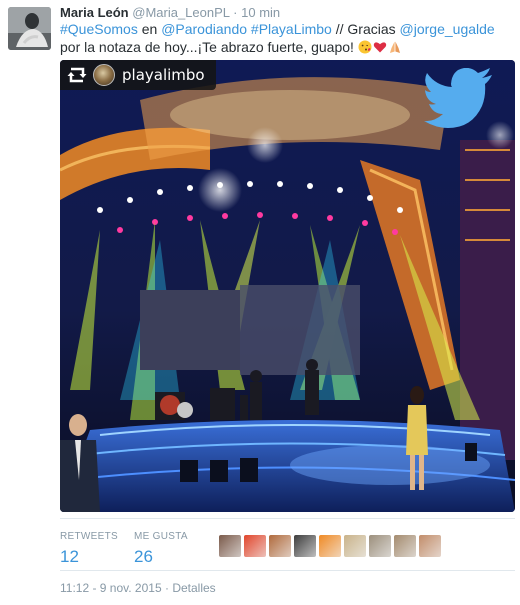  Describe the element at coordinates (94, 12) in the screenshot. I see `author-name: Maria León` at that location.